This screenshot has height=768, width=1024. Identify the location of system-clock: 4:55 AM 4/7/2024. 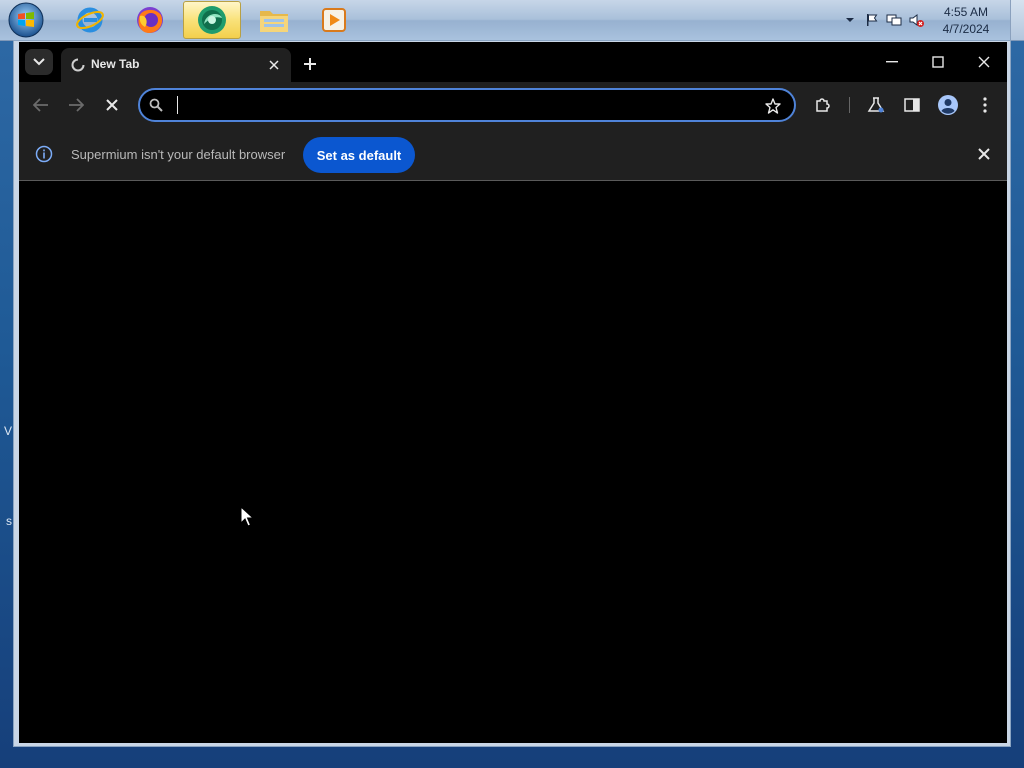
(966, 21).